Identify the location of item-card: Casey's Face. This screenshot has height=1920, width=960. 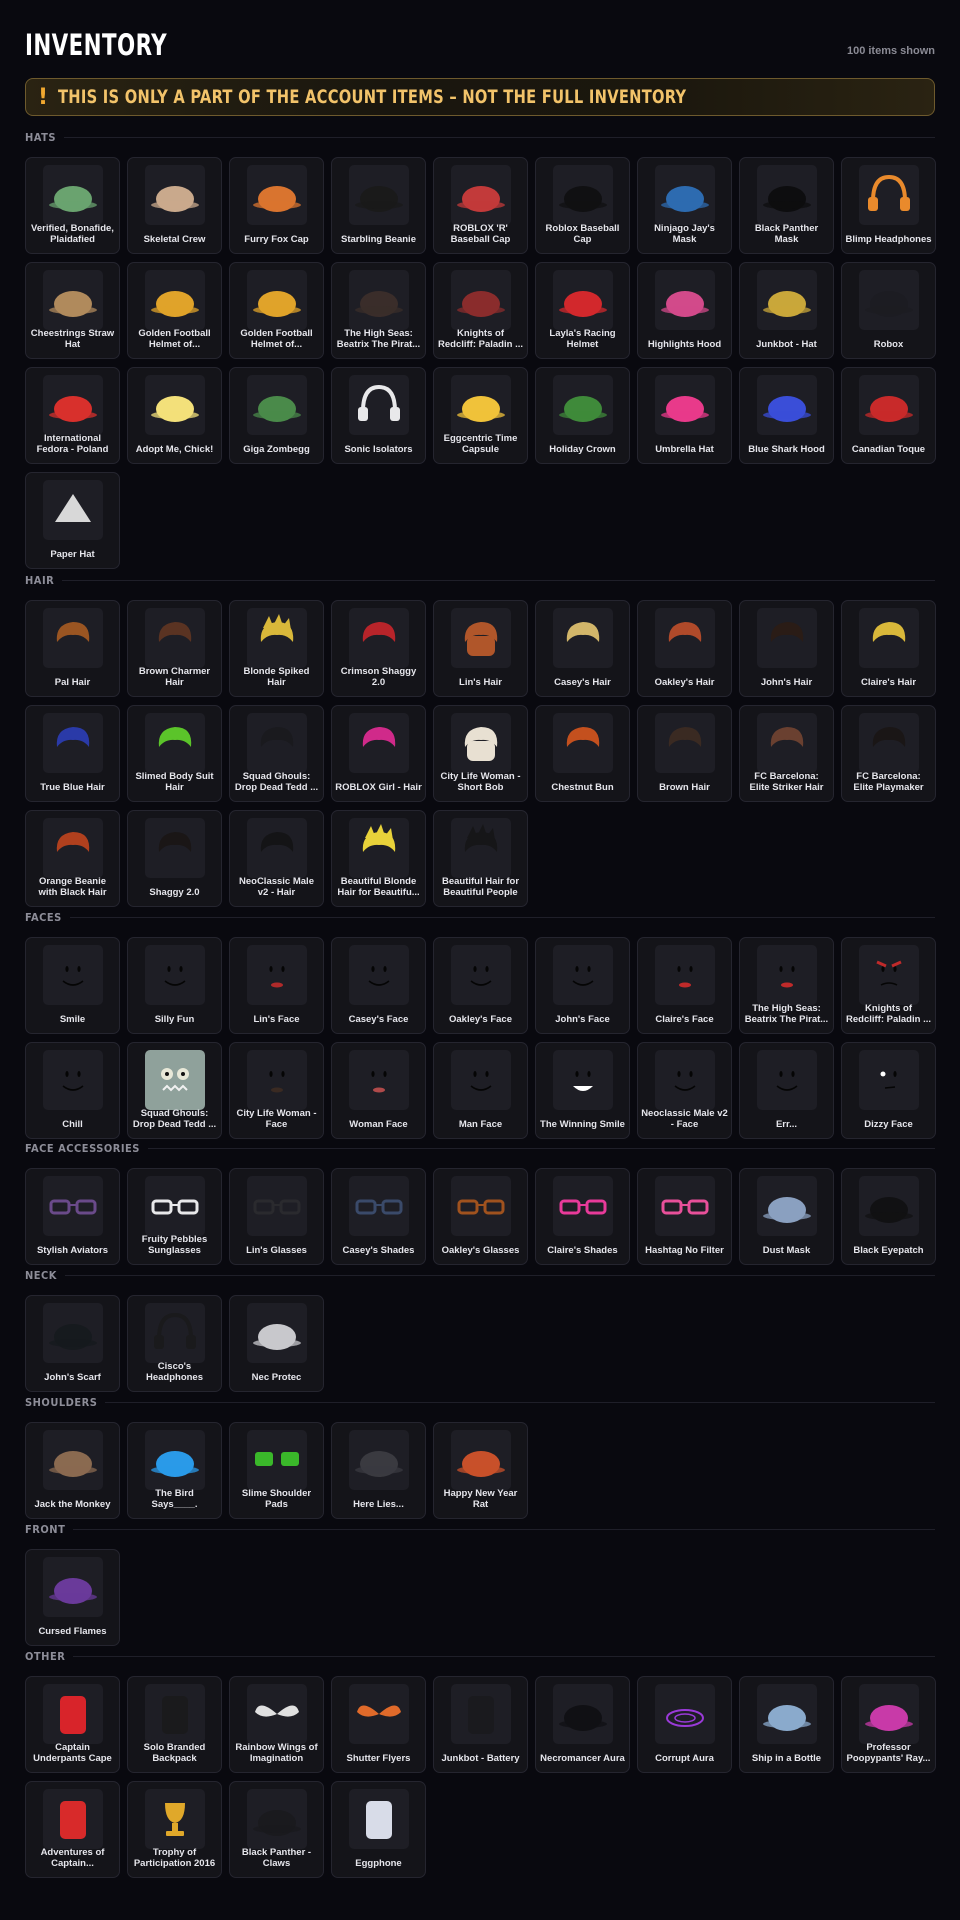
(378, 985).